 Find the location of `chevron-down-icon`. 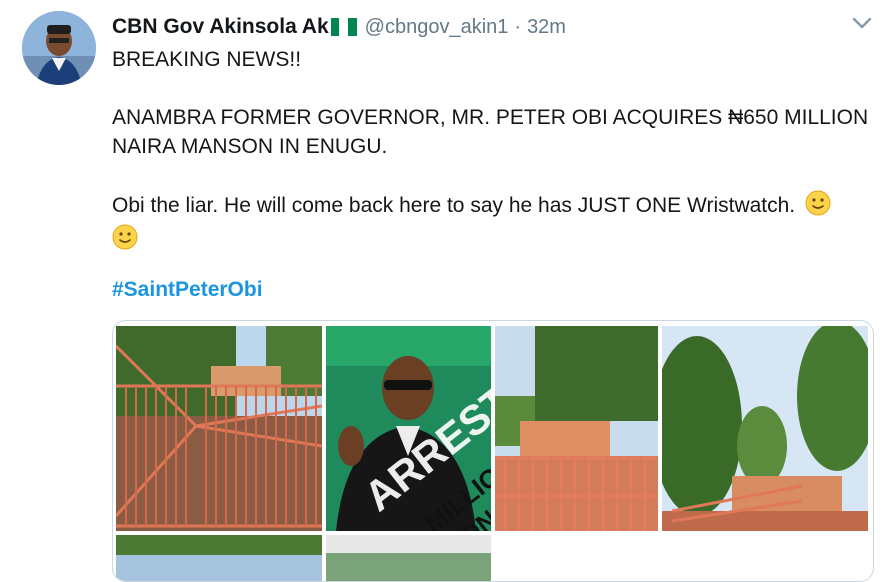

chevron-down-icon is located at coordinates (862, 23).